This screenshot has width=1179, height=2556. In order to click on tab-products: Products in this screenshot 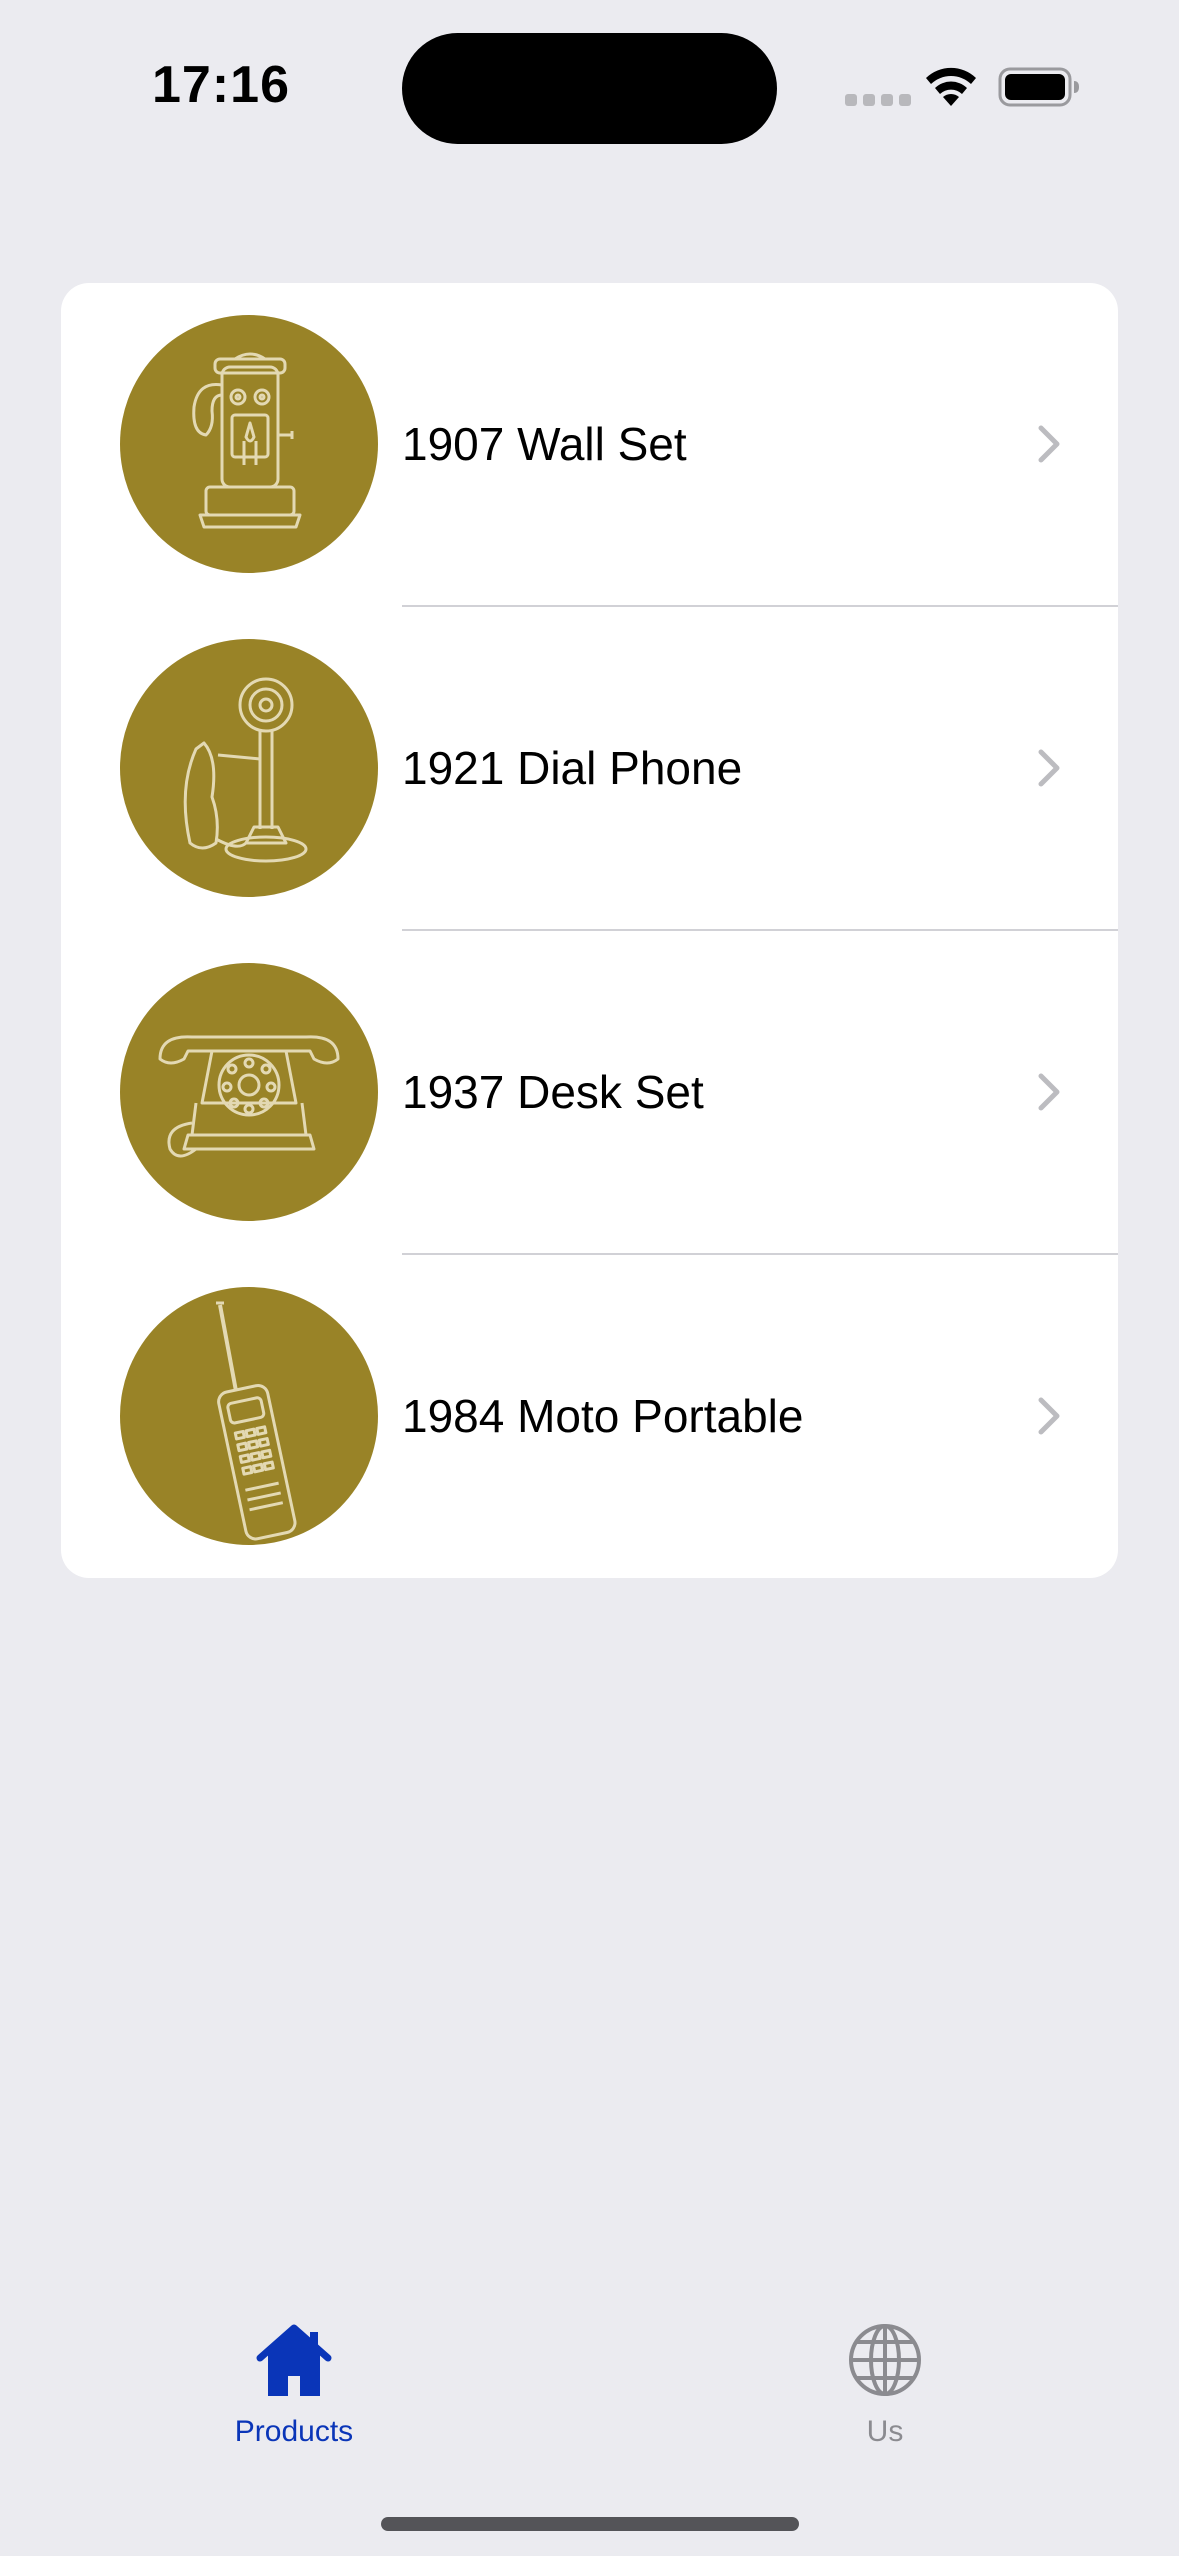, I will do `click(294, 2390)`.